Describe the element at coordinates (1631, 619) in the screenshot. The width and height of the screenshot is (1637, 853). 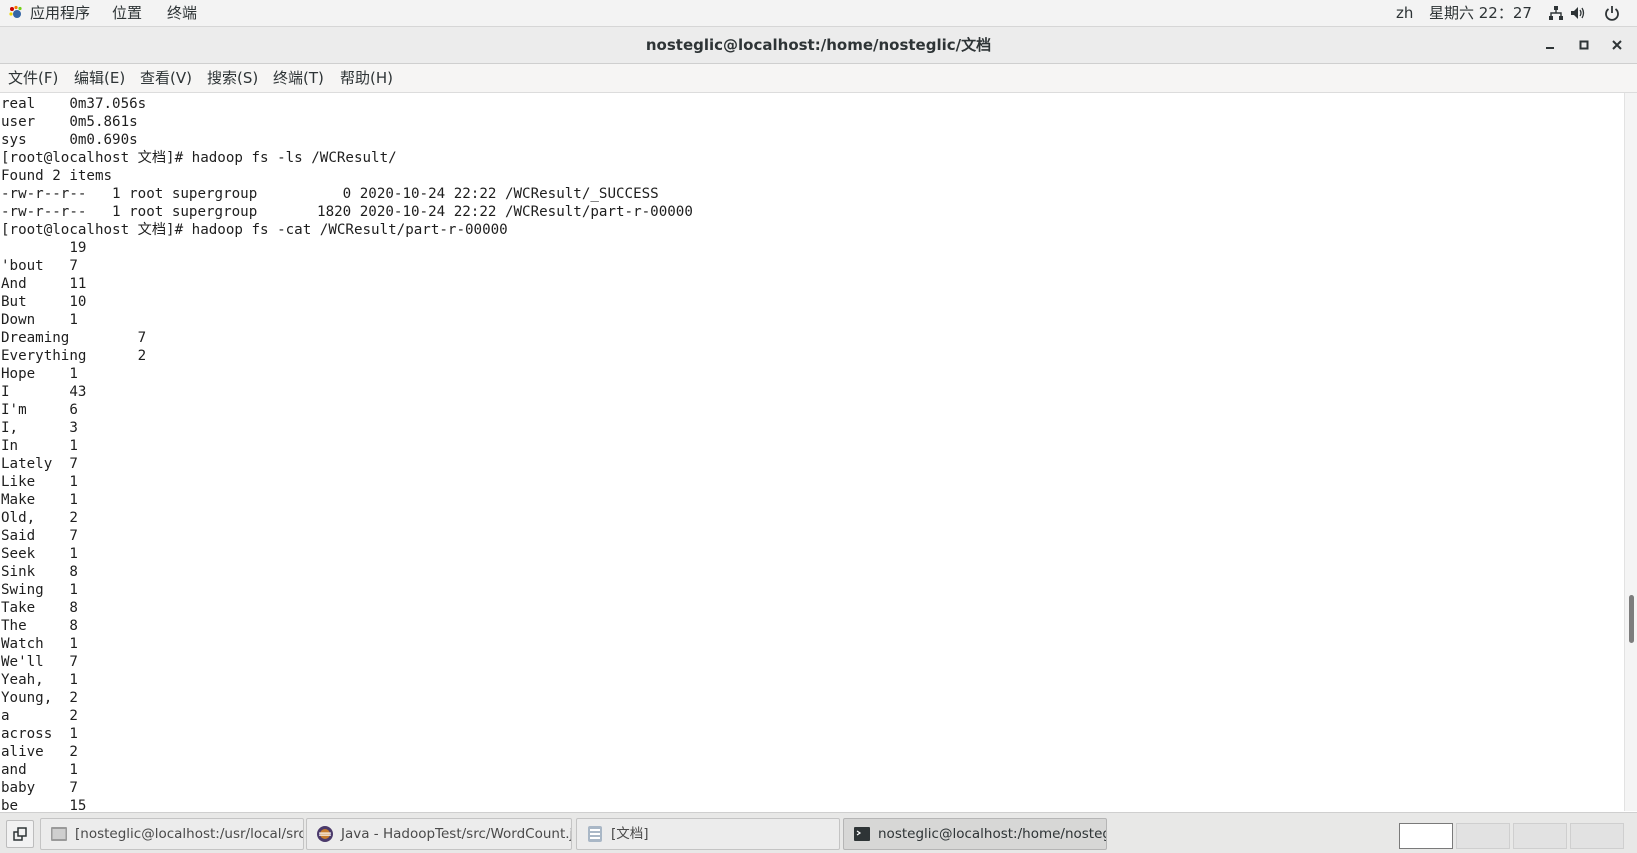
I see `scrollbar-thumb` at that location.